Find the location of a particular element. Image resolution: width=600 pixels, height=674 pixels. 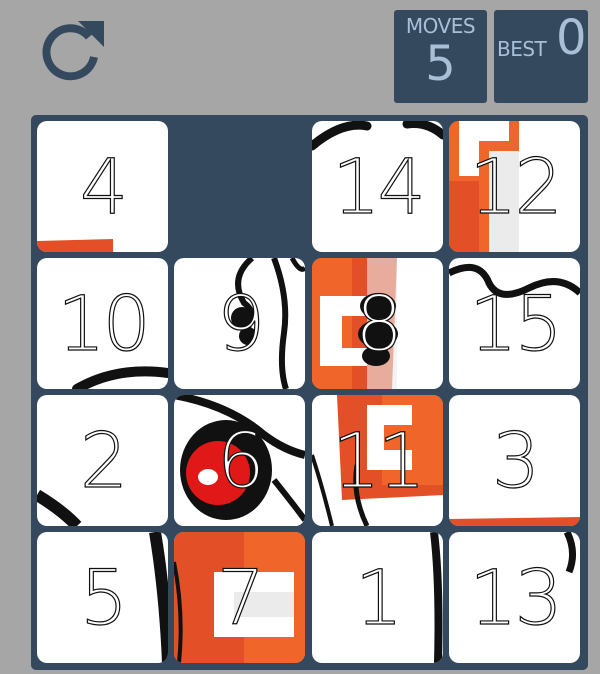

moves-counter: MOVES 5 is located at coordinates (440, 56).